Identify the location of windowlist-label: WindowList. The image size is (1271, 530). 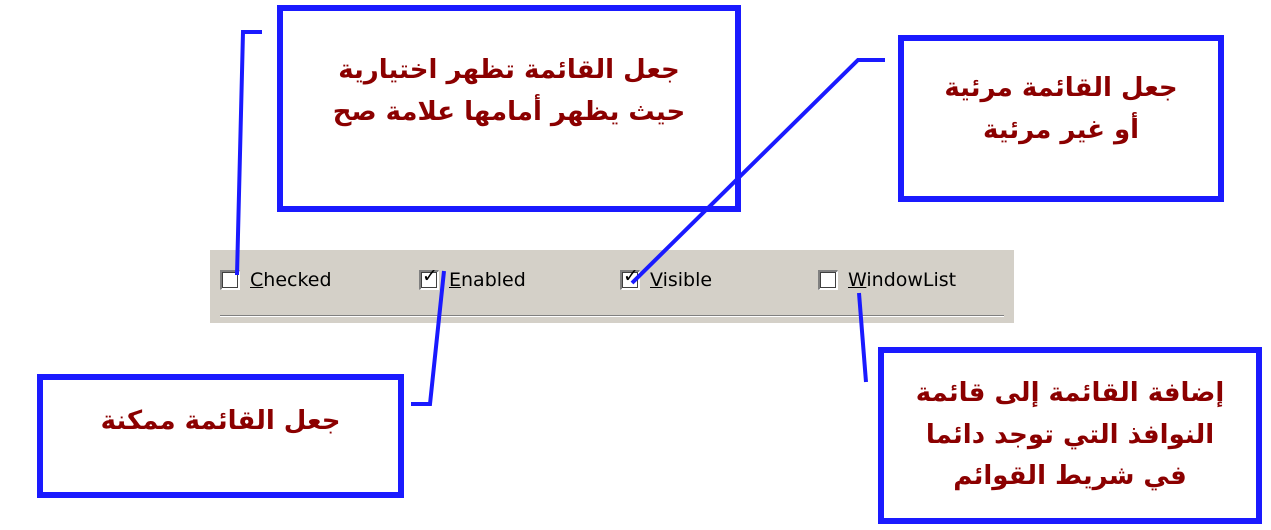
(902, 280).